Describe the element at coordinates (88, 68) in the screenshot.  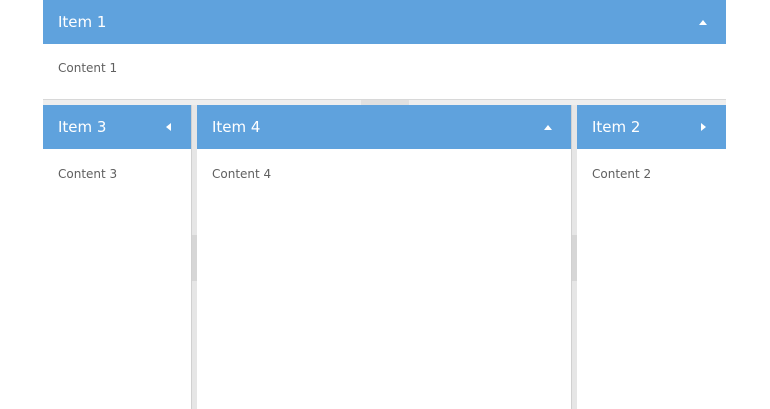
I see `panel-content-item1: Content 1` at that location.